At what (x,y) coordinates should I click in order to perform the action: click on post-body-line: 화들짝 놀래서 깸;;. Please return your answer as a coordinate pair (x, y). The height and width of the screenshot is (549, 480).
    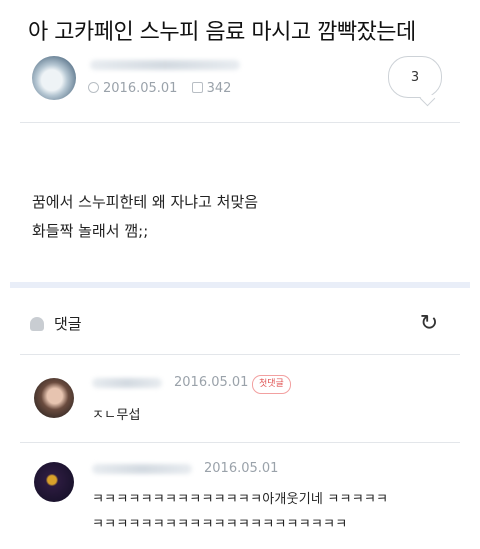
    Looking at the image, I should click on (90, 231).